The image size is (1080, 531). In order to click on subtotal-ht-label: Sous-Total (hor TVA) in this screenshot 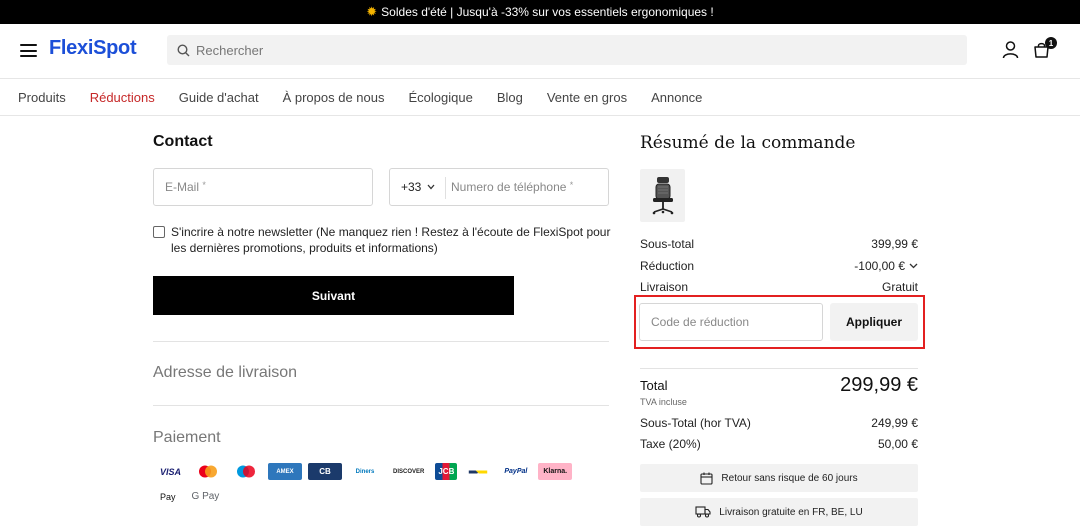, I will do `click(695, 423)`.